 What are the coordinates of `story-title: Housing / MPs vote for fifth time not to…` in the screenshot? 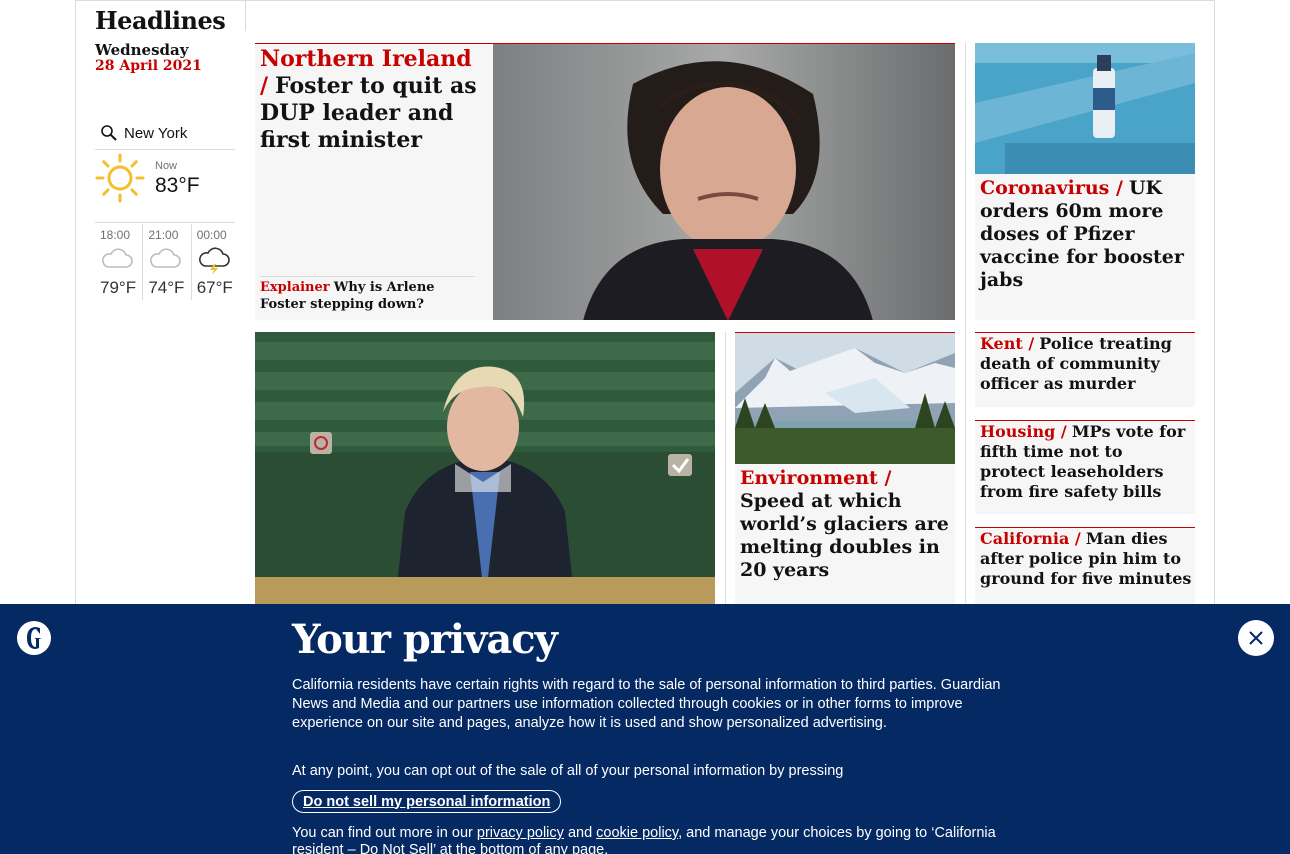 It's located at (1086, 462).